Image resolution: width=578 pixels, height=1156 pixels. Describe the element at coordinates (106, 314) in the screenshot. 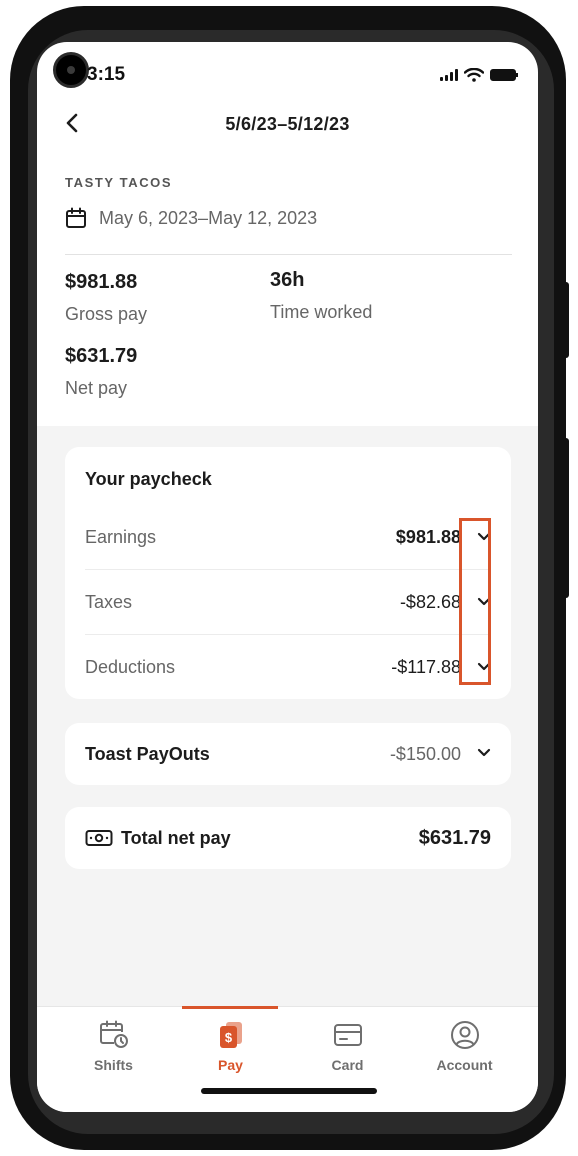

I see `gross-pay-label: Gross pay` at that location.